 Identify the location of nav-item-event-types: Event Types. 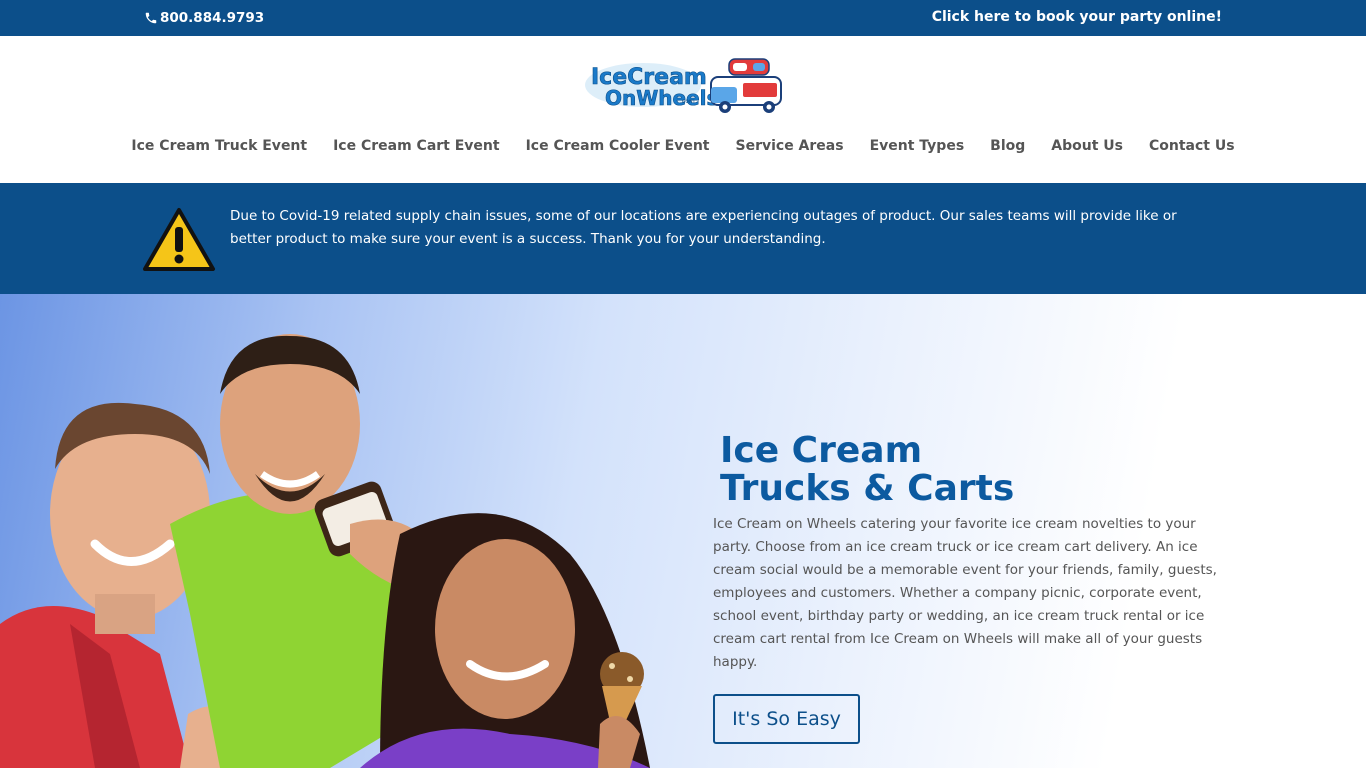
(917, 146).